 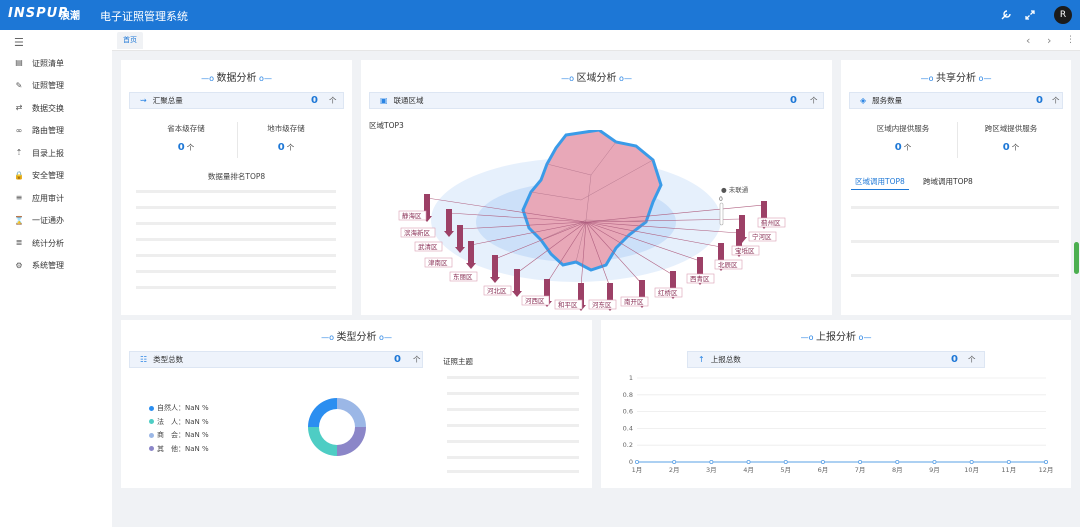 What do you see at coordinates (62, 153) in the screenshot?
I see `sidebar-item-4: ⇡ 目录上报` at bounding box center [62, 153].